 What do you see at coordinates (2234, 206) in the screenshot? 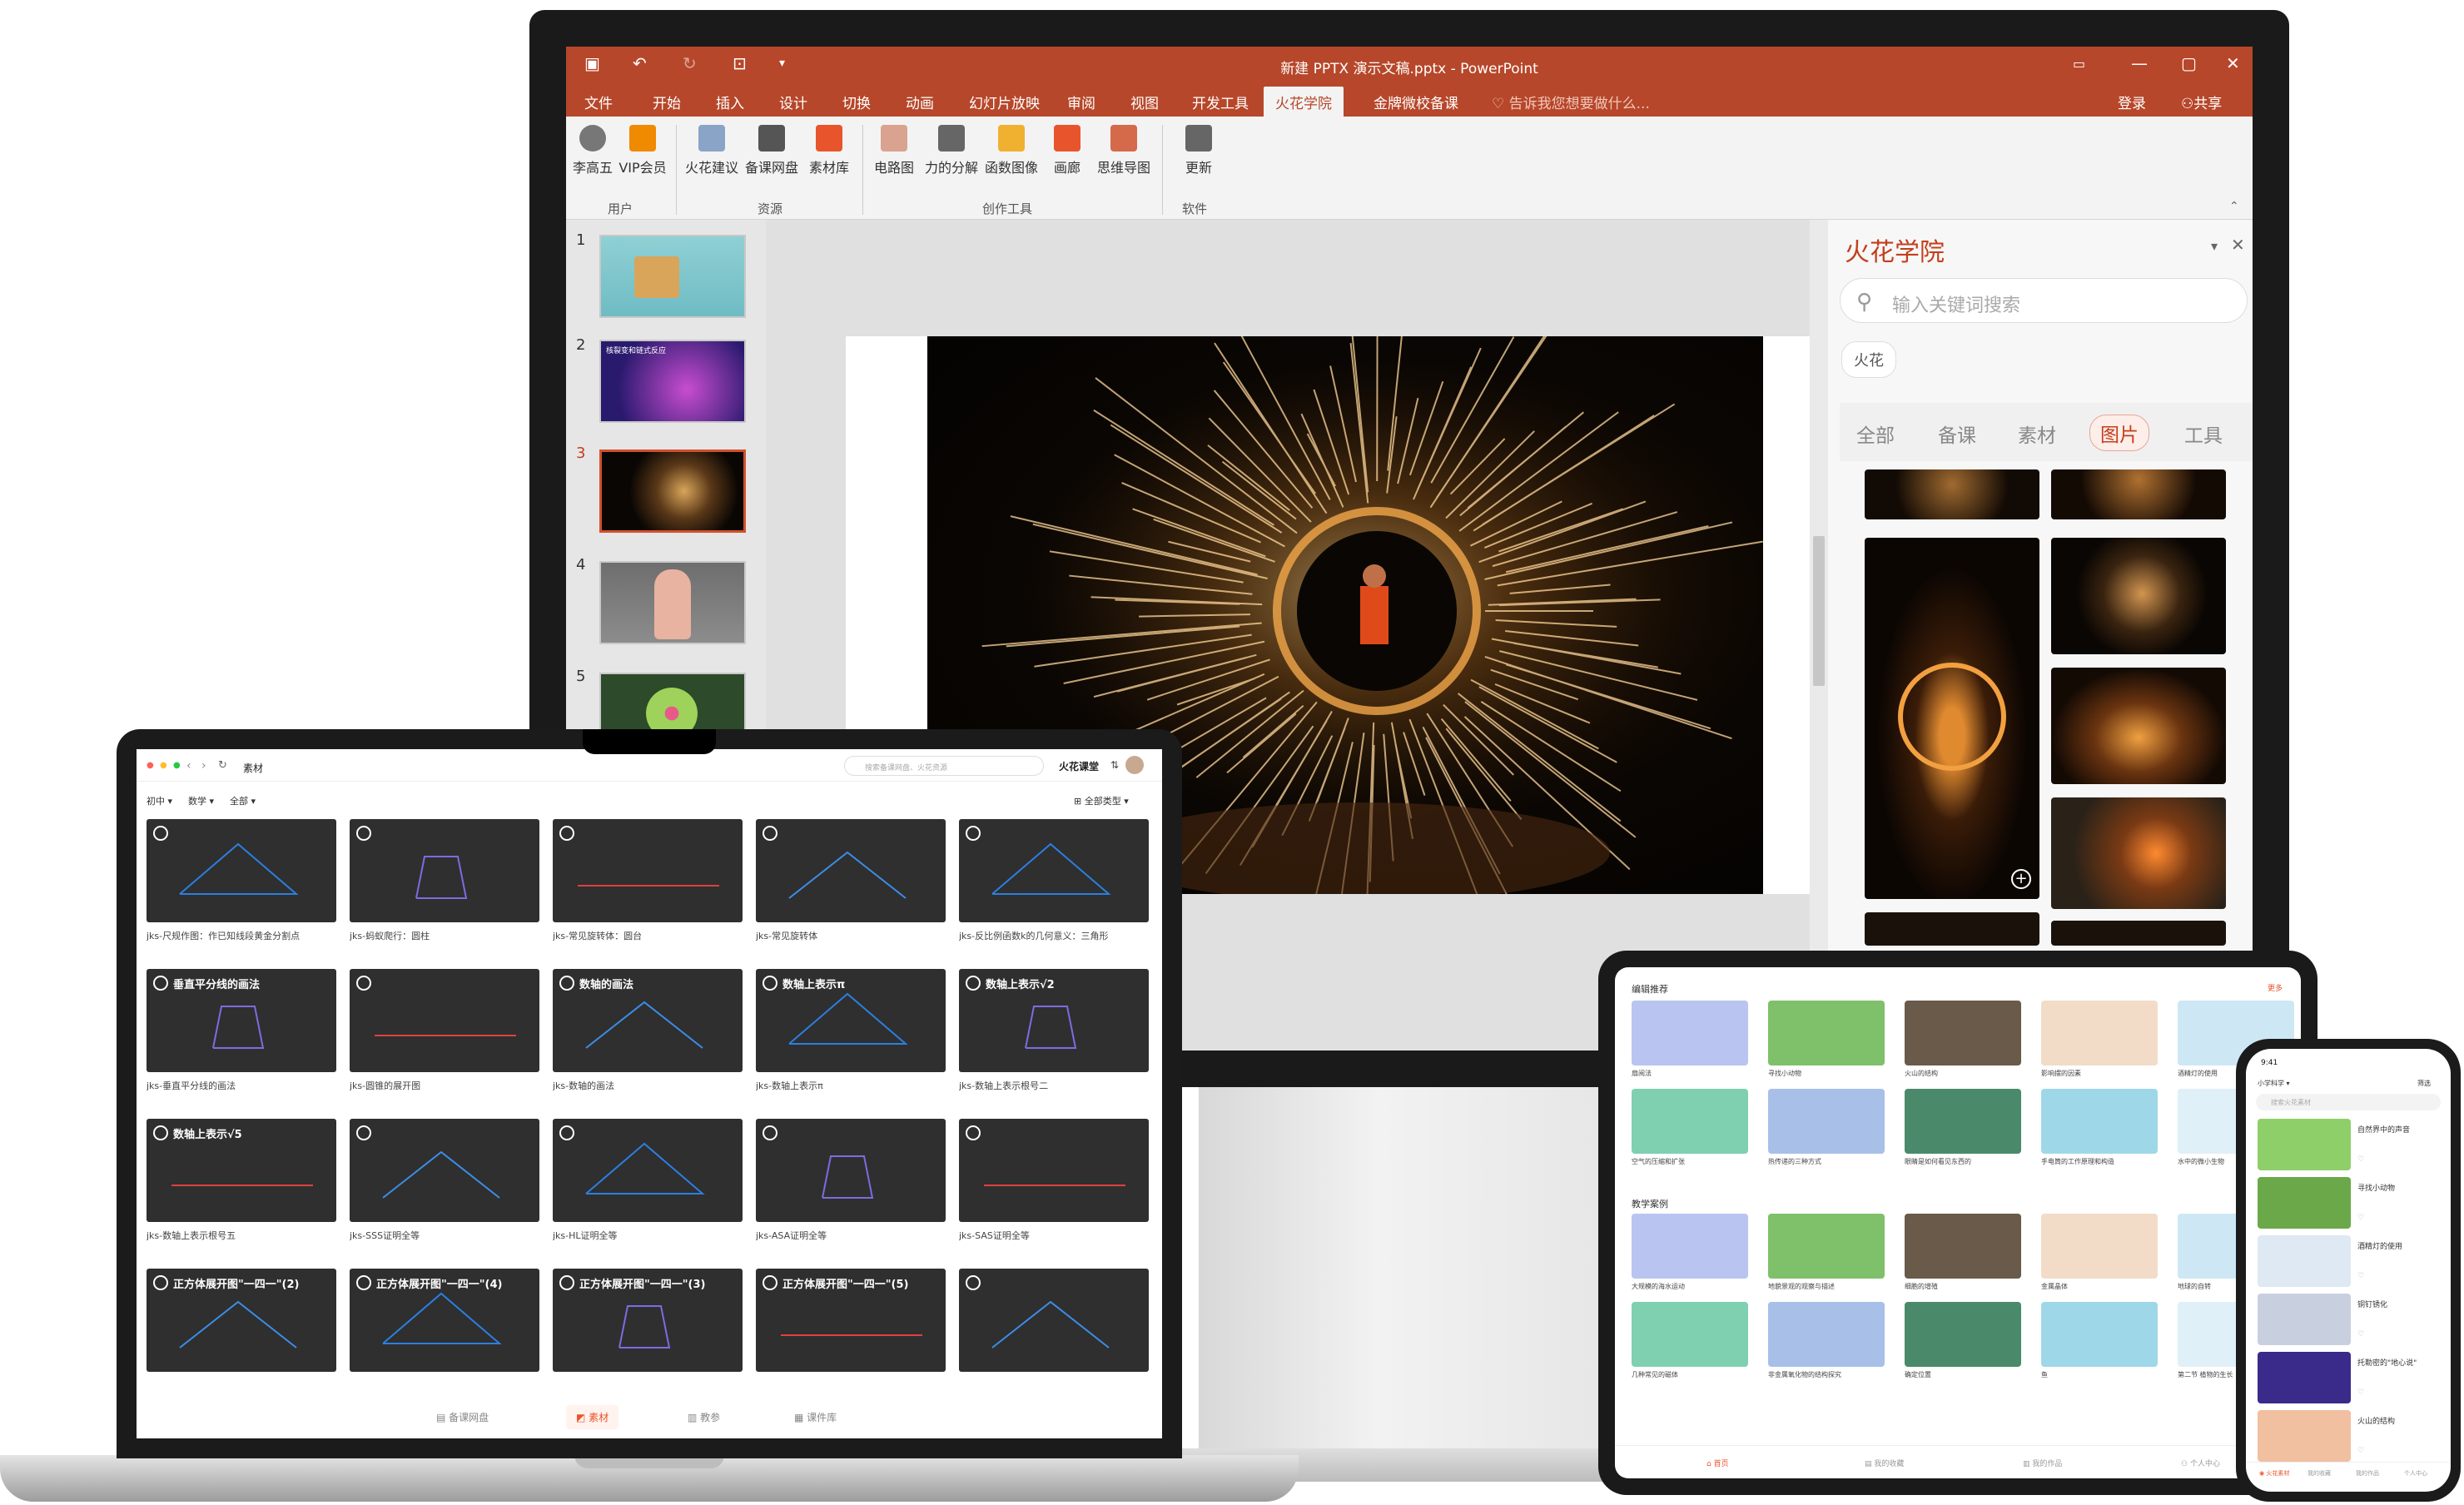
I see `collapse-ribbon-icon: ⌃` at bounding box center [2234, 206].